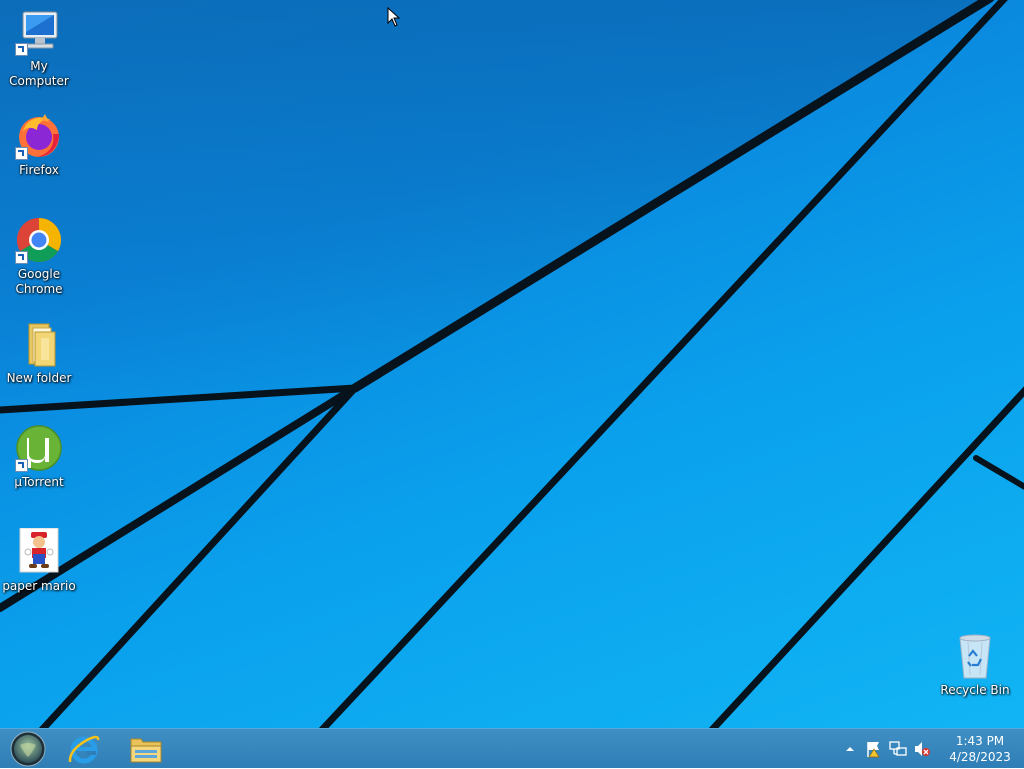 The width and height of the screenshot is (1024, 769). What do you see at coordinates (980, 749) in the screenshot?
I see `taskbar-clock: 1:43 PM 4/28/2023` at bounding box center [980, 749].